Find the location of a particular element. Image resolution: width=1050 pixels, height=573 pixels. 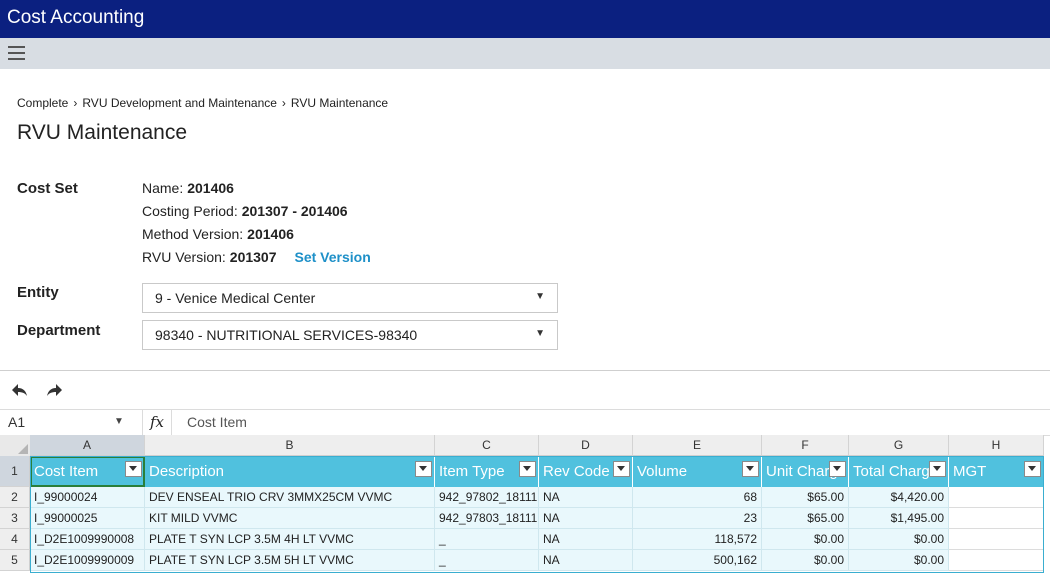

column-header-a: A is located at coordinates (87, 445).